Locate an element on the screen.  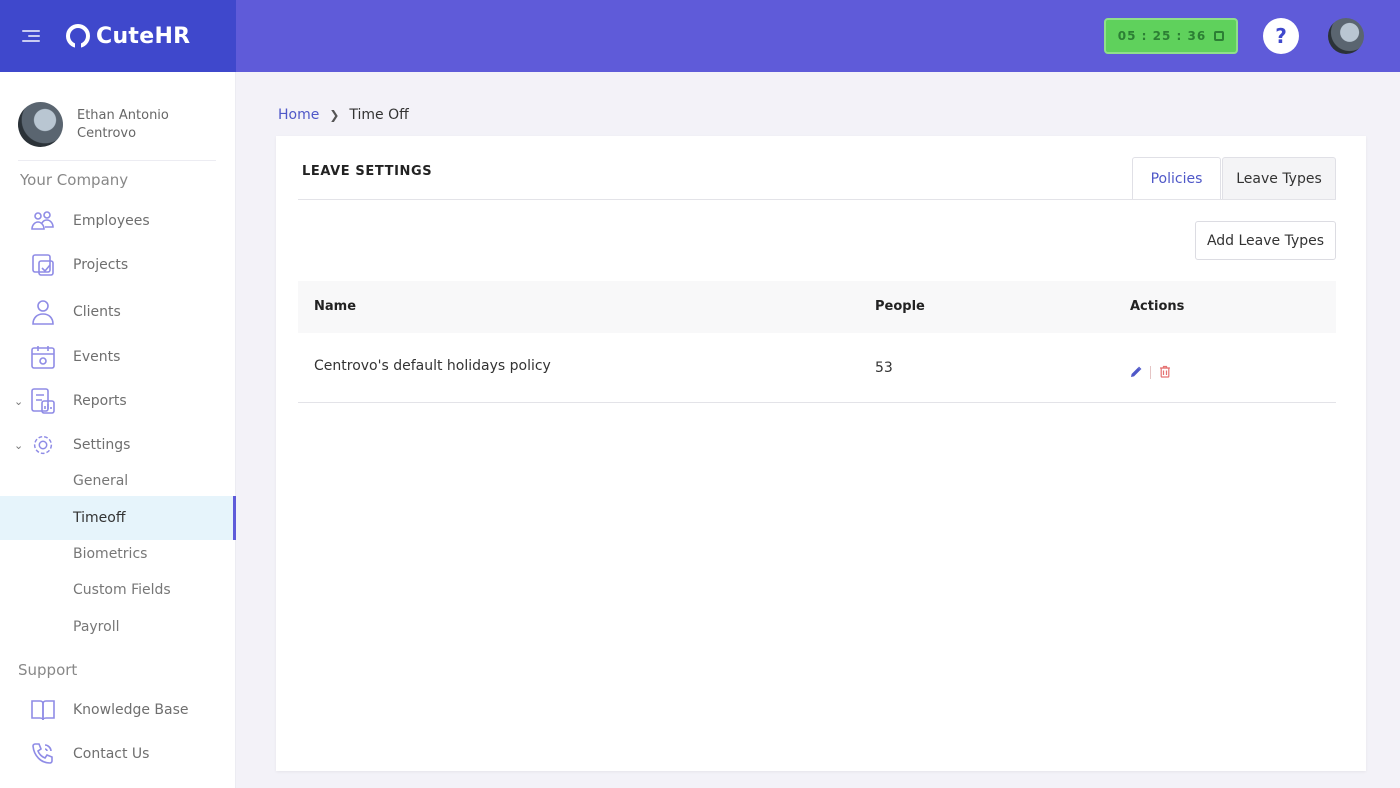
settings-icon is located at coordinates (43, 445).